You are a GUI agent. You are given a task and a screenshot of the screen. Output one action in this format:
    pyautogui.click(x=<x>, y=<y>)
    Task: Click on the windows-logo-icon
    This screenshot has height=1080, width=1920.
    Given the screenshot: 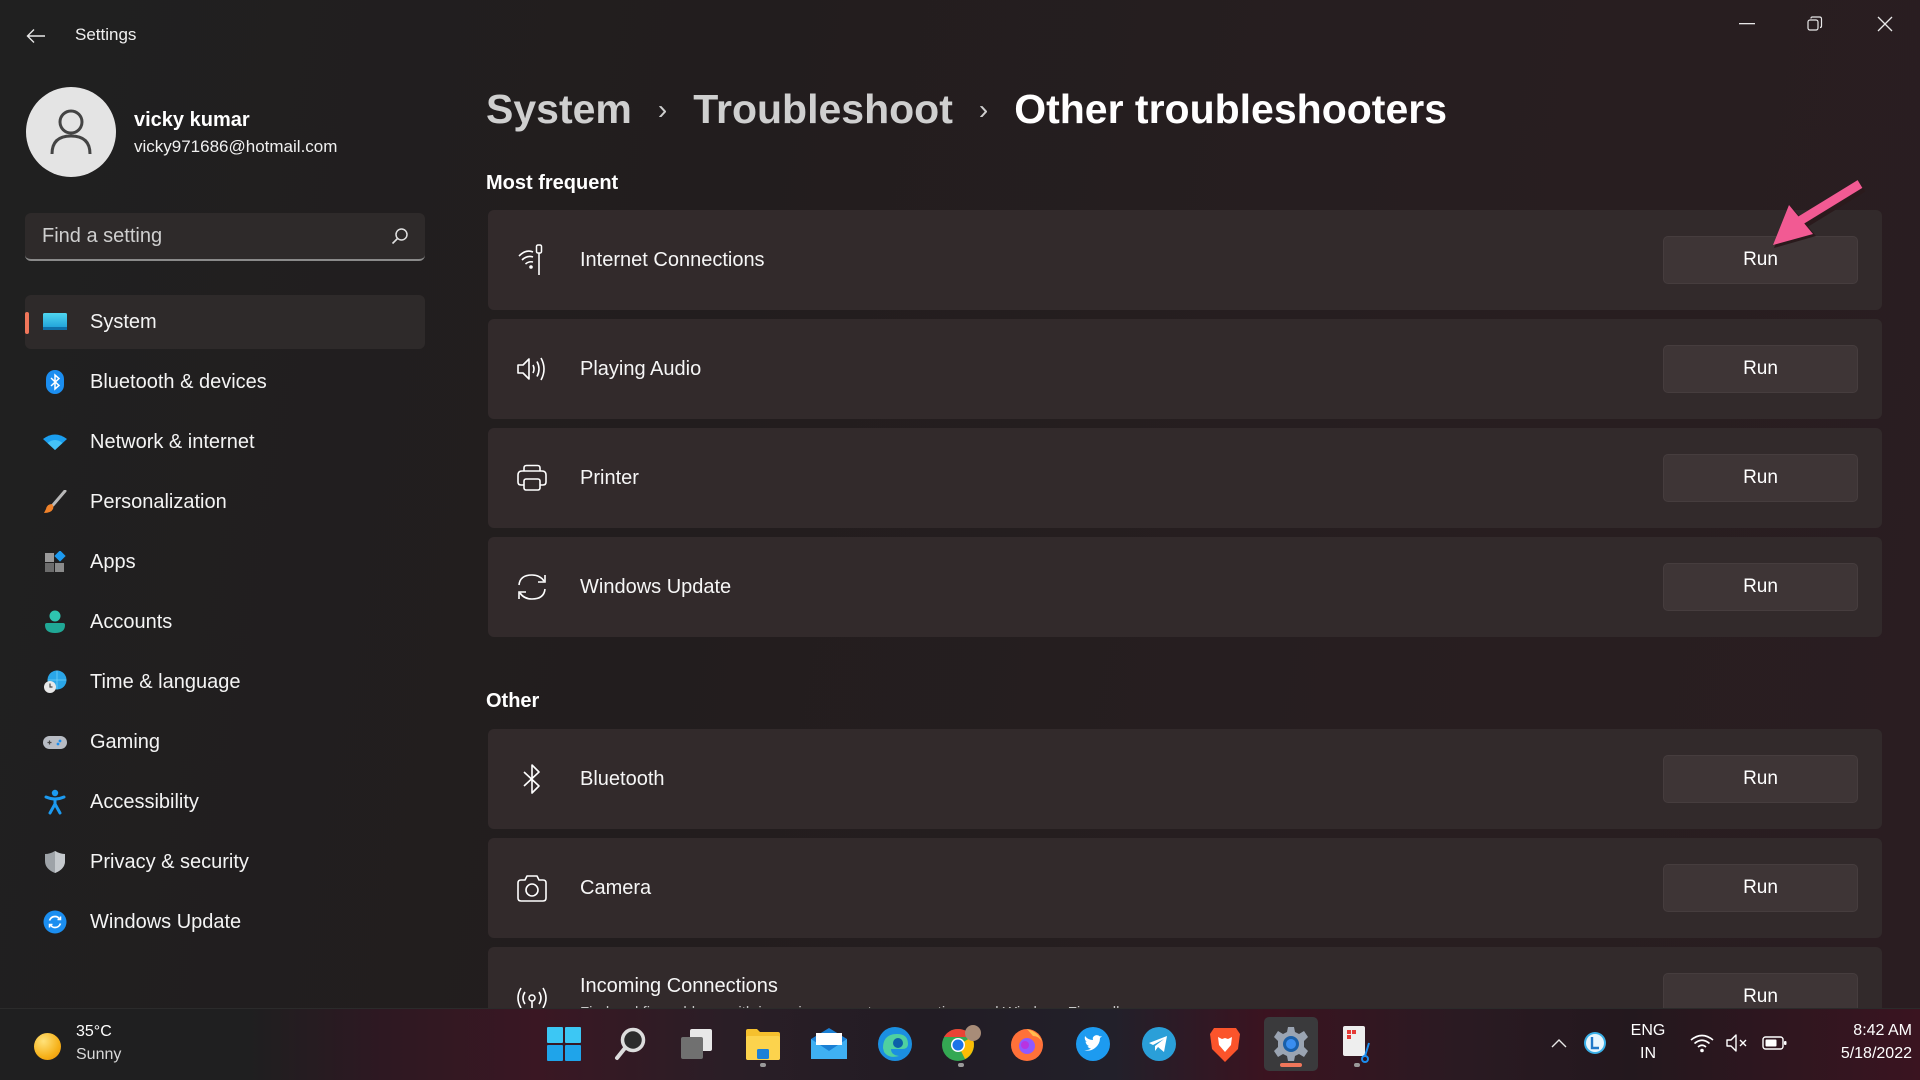 What is the action you would take?
    pyautogui.click(x=564, y=1044)
    